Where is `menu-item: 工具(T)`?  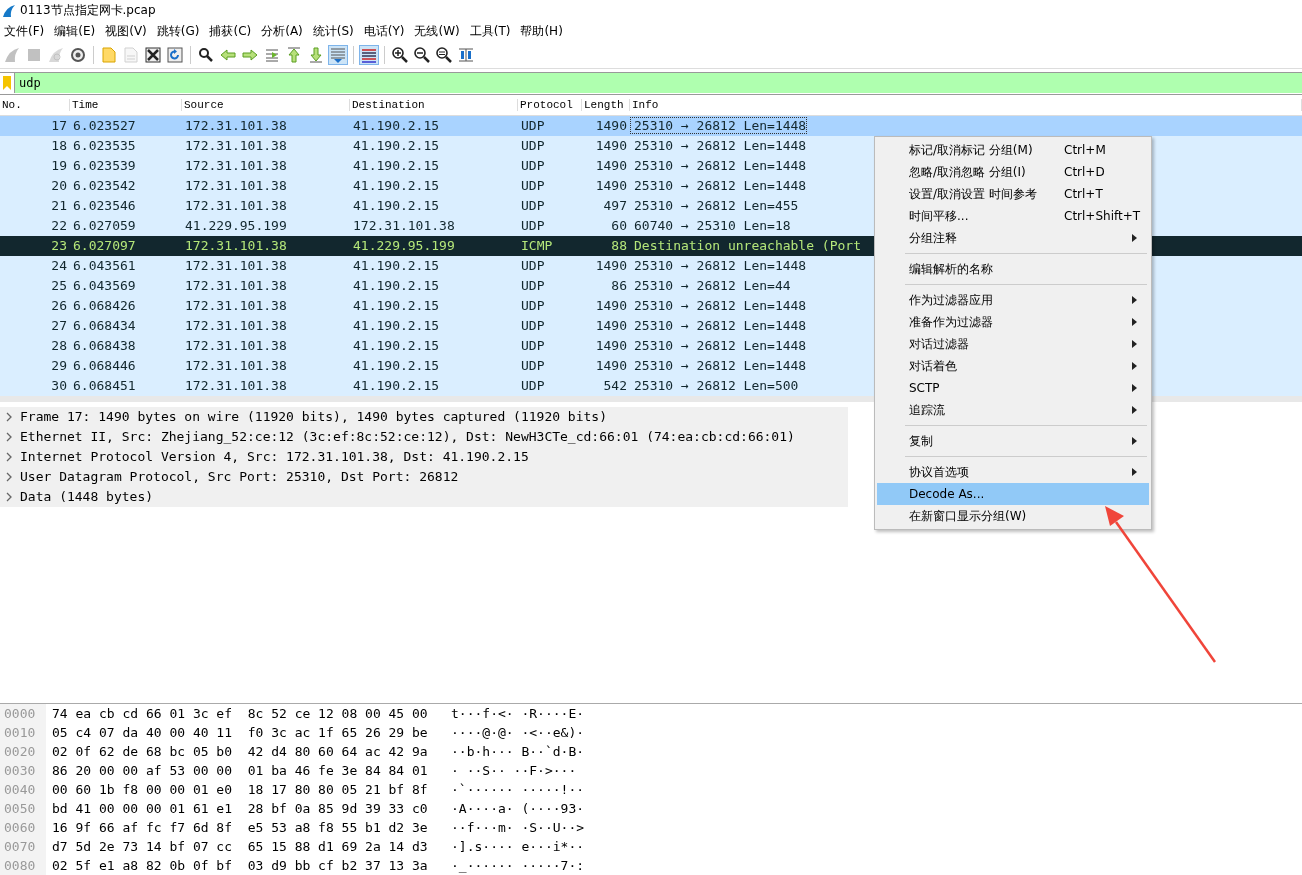 menu-item: 工具(T) is located at coordinates (493, 32).